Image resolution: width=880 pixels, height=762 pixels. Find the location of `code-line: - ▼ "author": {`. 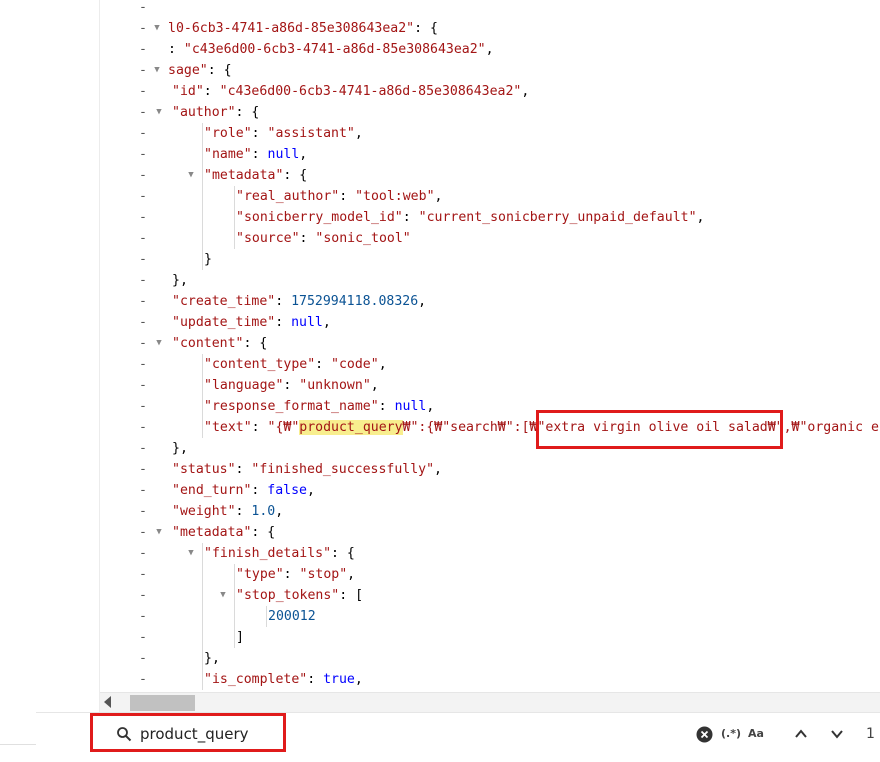

code-line: - ▼ "author": { is located at coordinates (490, 112).